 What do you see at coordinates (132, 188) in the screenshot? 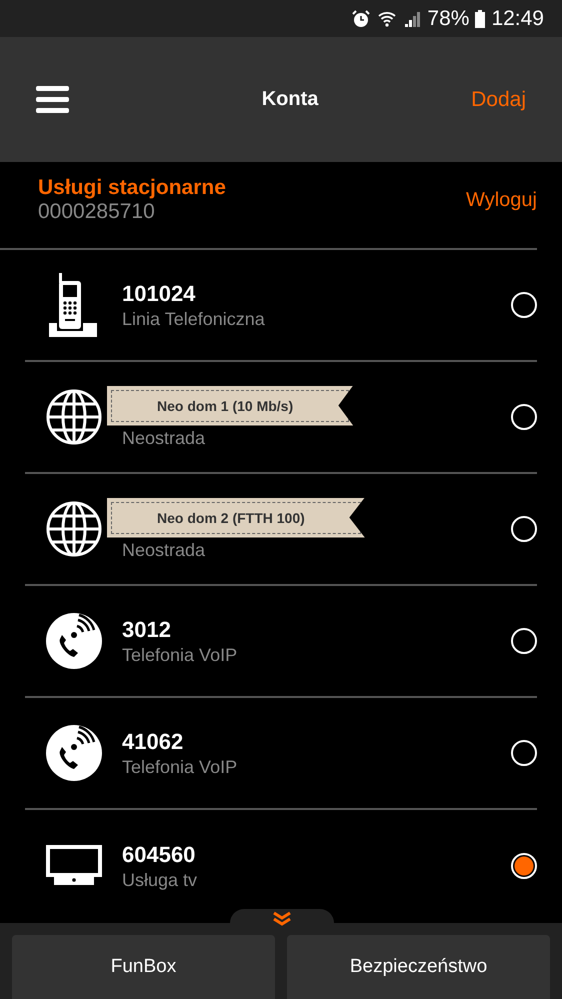
I see `account-title: Usługi stacjonarne` at bounding box center [132, 188].